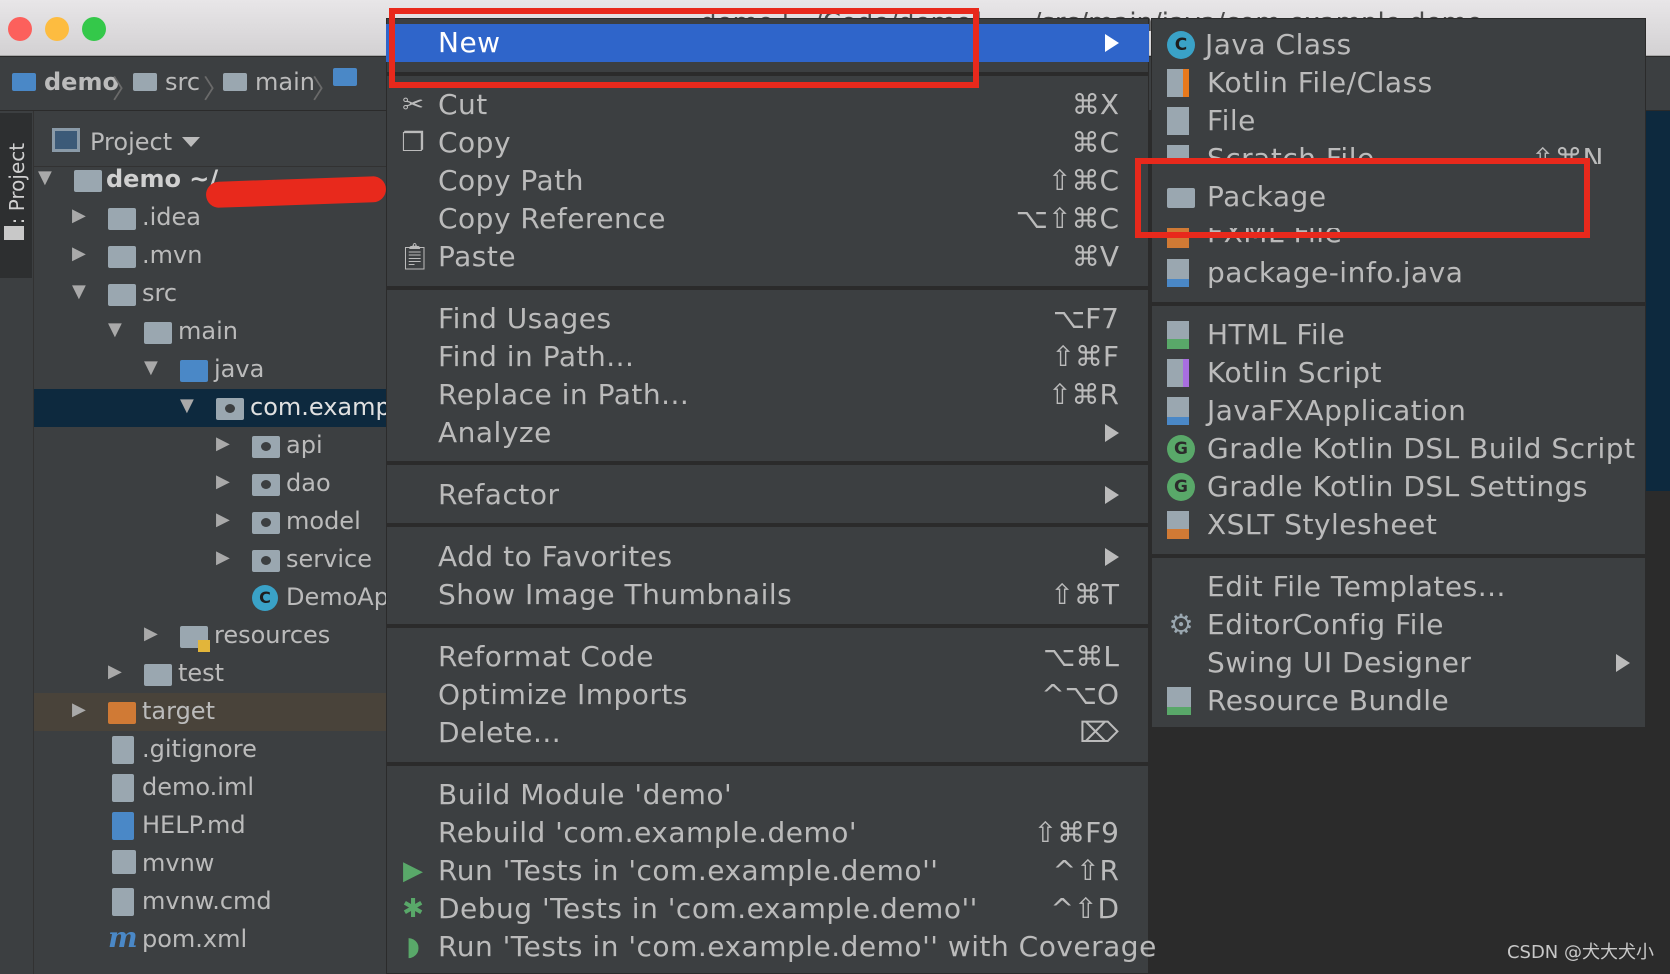  Describe the element at coordinates (191, 142) in the screenshot. I see `chevron-down-icon` at that location.